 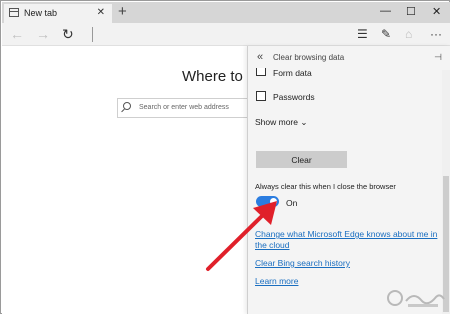 What do you see at coordinates (14, 12) in the screenshot?
I see `page-icon` at bounding box center [14, 12].